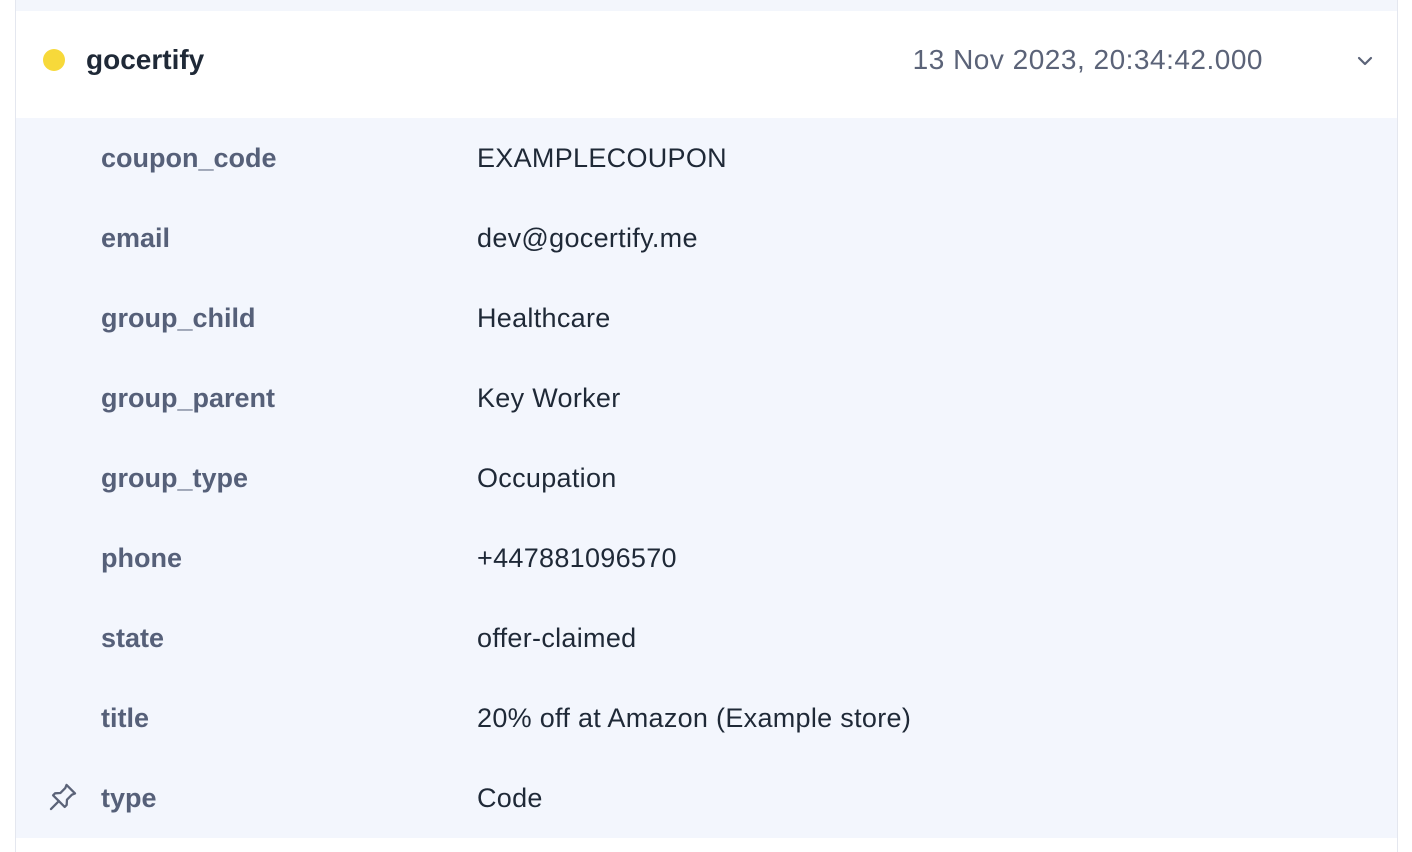 This screenshot has height=852, width=1412. What do you see at coordinates (54, 60) in the screenshot?
I see `status-dot` at bounding box center [54, 60].